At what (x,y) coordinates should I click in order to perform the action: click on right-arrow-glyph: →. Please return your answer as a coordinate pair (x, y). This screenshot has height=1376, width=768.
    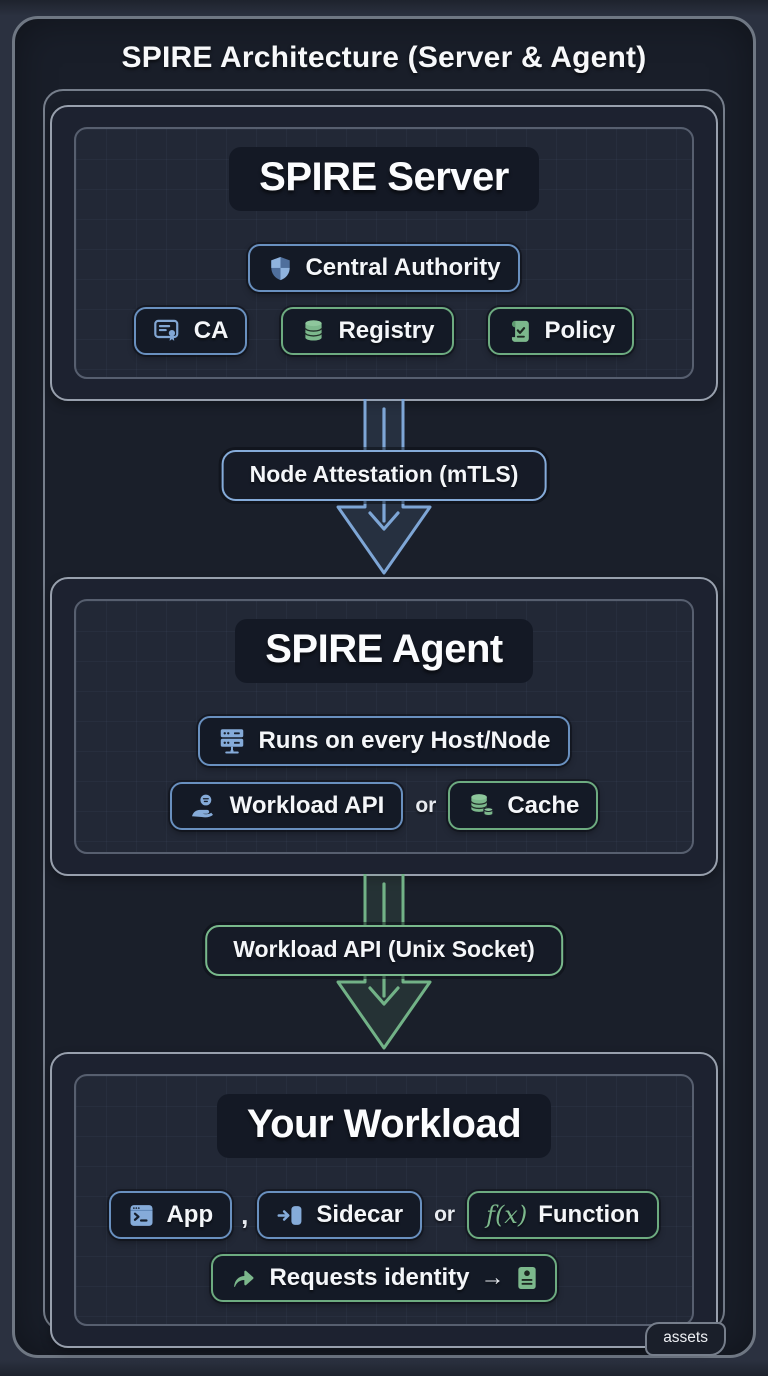
    Looking at the image, I should click on (492, 1277).